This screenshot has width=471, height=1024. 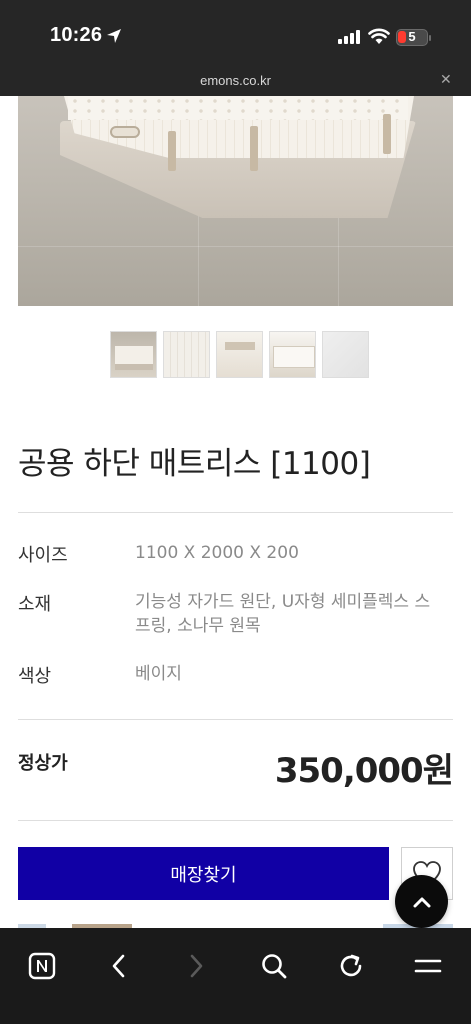 What do you see at coordinates (43, 555) in the screenshot?
I see `spec-size-label: 사이즈` at bounding box center [43, 555].